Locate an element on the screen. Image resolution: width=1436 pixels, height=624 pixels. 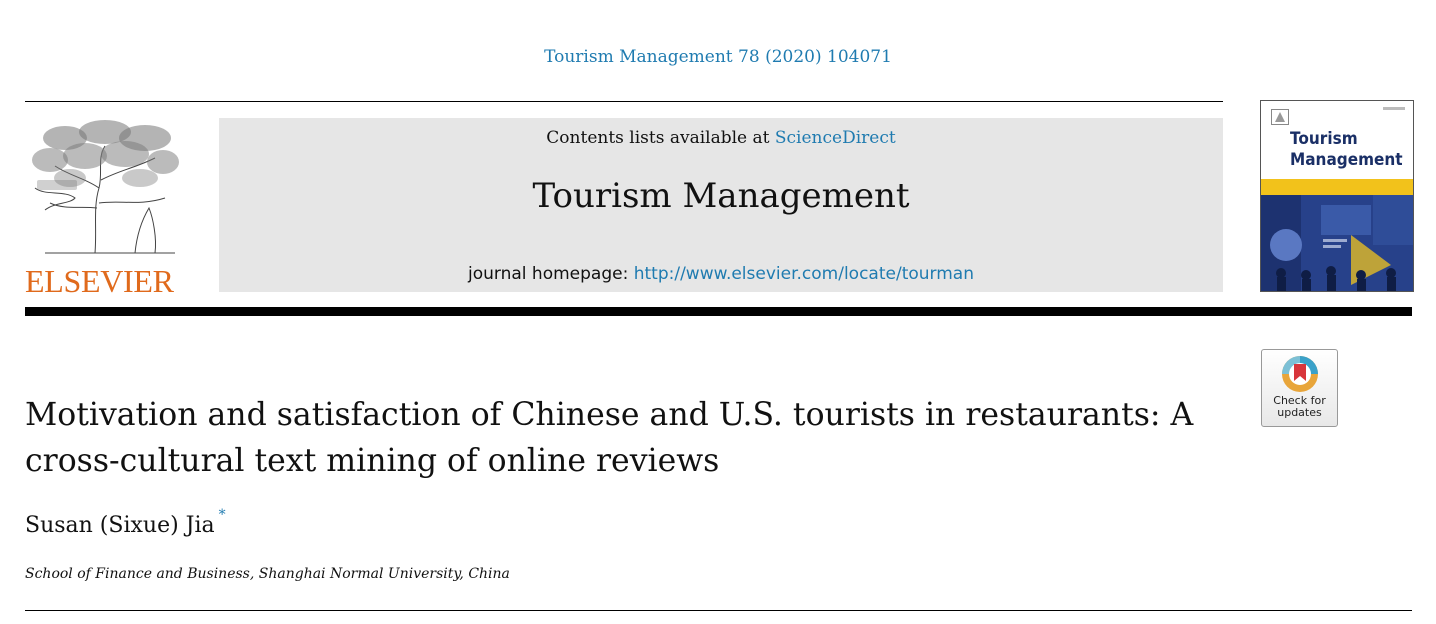
cover-band is located at coordinates (1337, 187).